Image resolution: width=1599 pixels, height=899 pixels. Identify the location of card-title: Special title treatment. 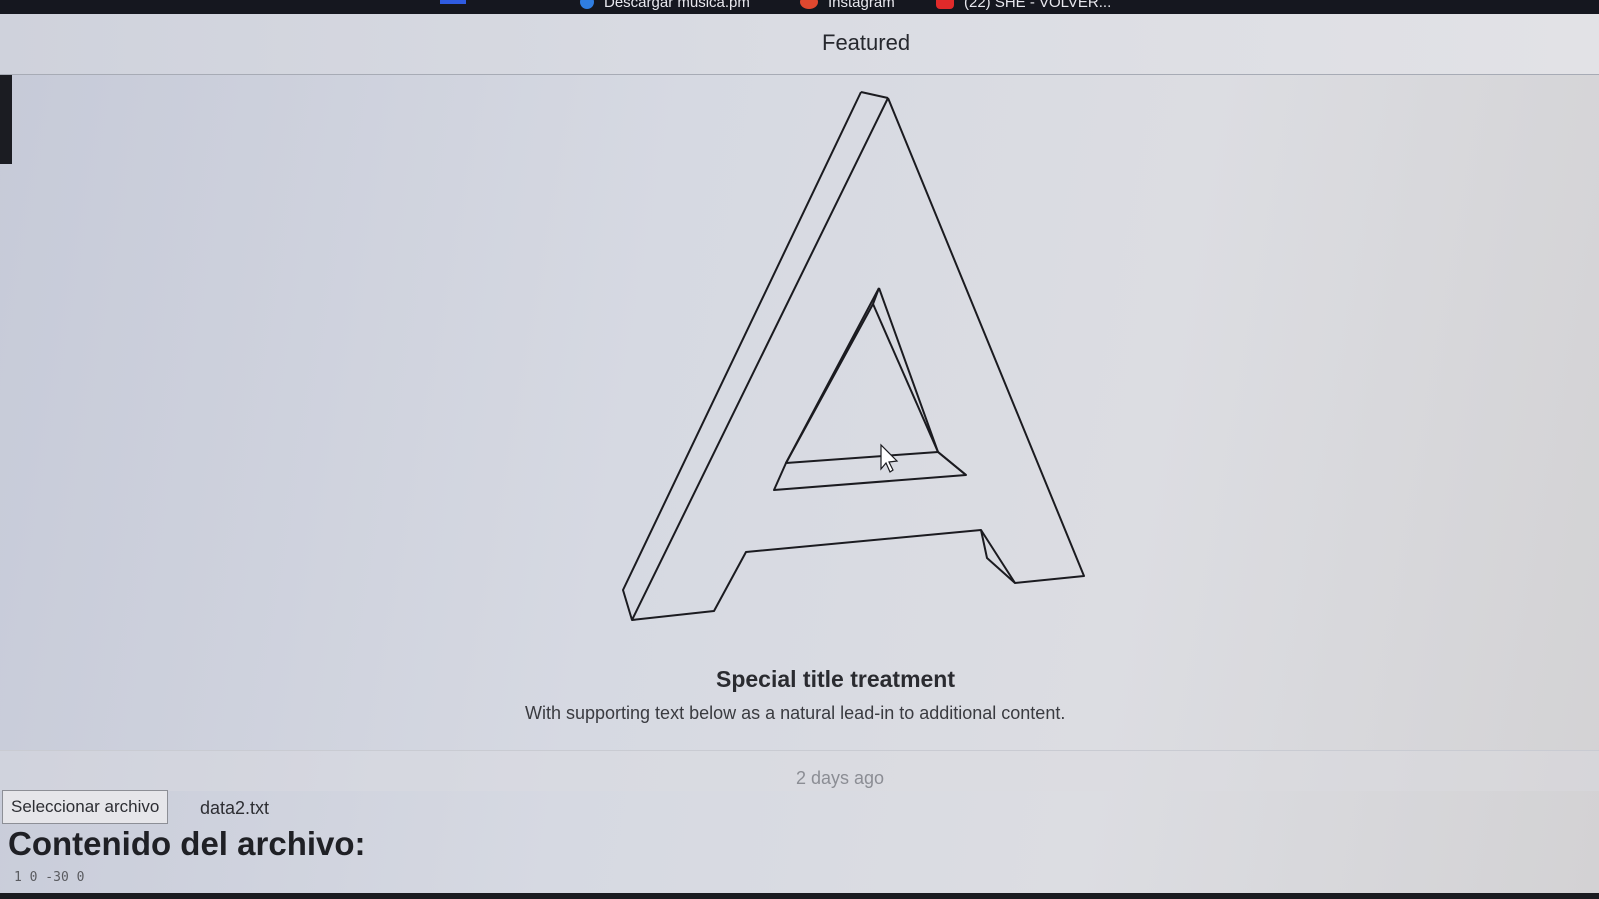
(836, 679).